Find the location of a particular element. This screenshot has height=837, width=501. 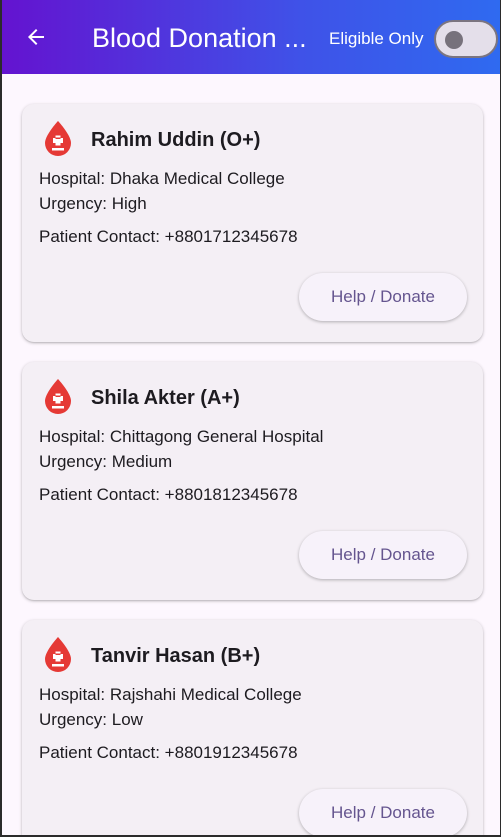

patient-contact-text: Patient Contact: +8801812345678 is located at coordinates (168, 494).